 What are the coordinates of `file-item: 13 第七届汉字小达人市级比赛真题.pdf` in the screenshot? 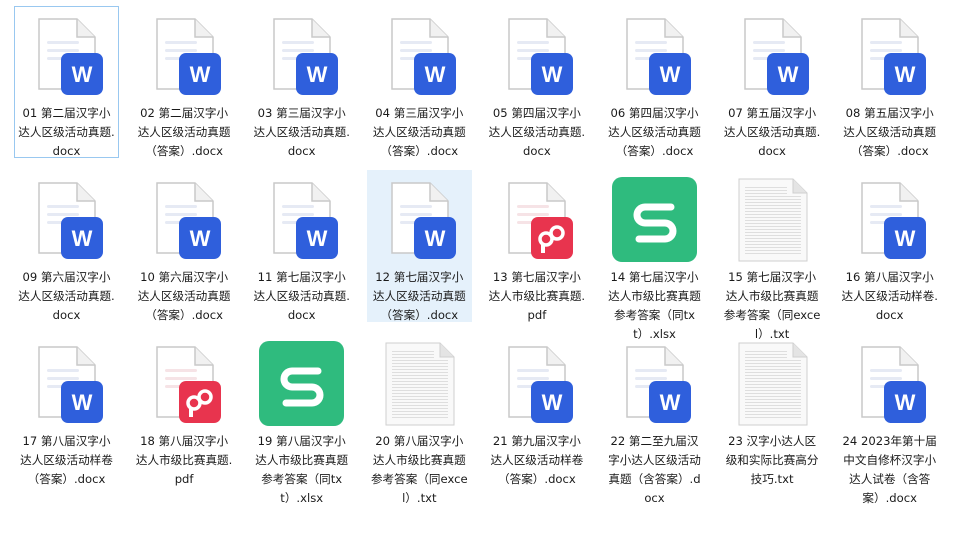 It's located at (536, 246).